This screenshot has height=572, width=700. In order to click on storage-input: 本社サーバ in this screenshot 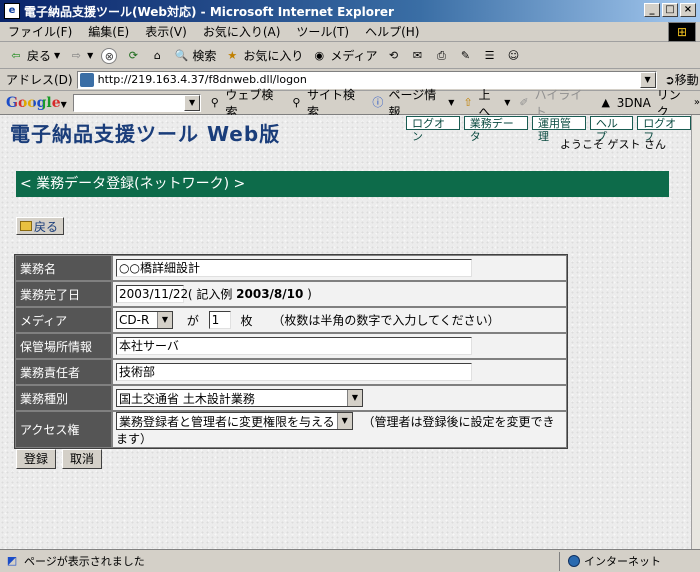, I will do `click(294, 346)`.